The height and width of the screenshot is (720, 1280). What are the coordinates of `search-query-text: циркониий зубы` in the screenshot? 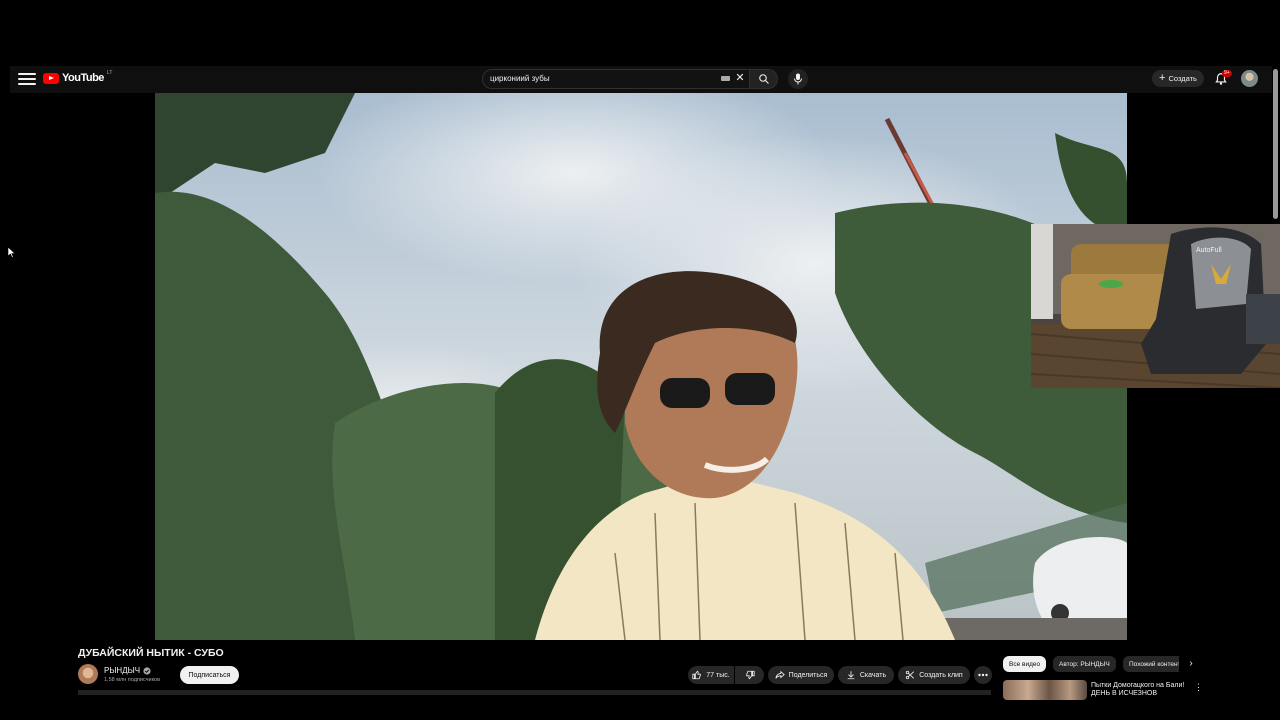 It's located at (520, 78).